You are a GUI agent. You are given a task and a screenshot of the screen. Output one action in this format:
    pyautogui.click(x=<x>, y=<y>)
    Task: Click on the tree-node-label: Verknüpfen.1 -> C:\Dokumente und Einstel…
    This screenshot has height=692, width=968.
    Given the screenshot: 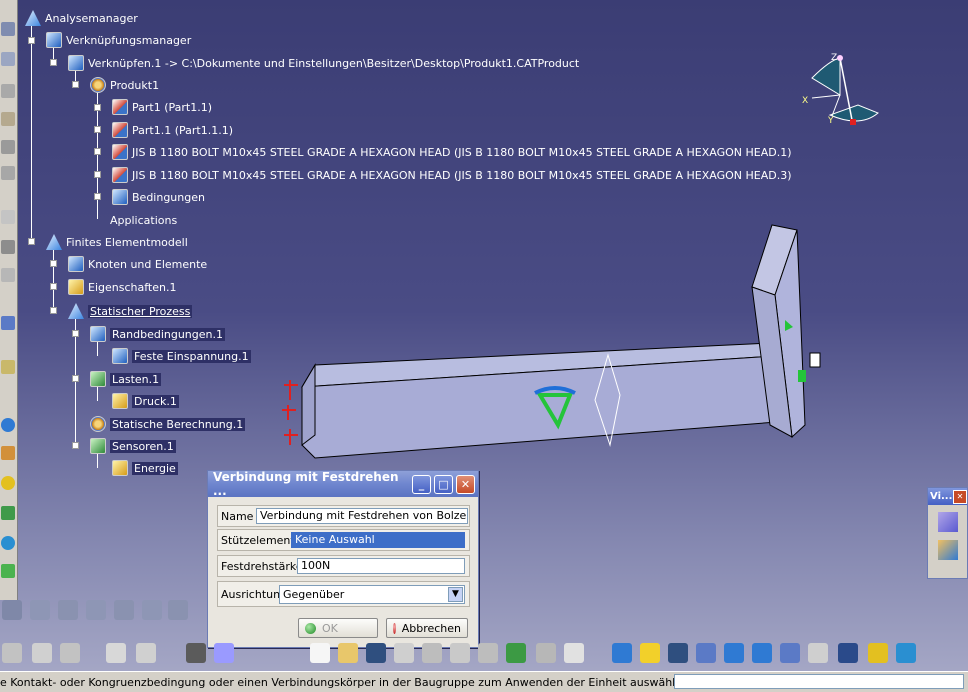 What is the action you would take?
    pyautogui.click(x=334, y=63)
    